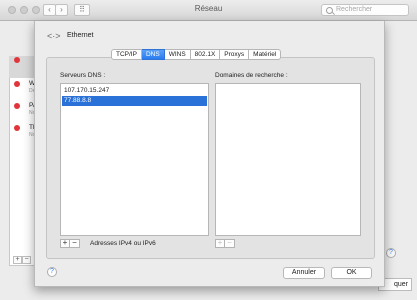 This screenshot has height=300, width=417. Describe the element at coordinates (134, 91) in the screenshot. I see `list-item: 107.170.15.247` at that location.